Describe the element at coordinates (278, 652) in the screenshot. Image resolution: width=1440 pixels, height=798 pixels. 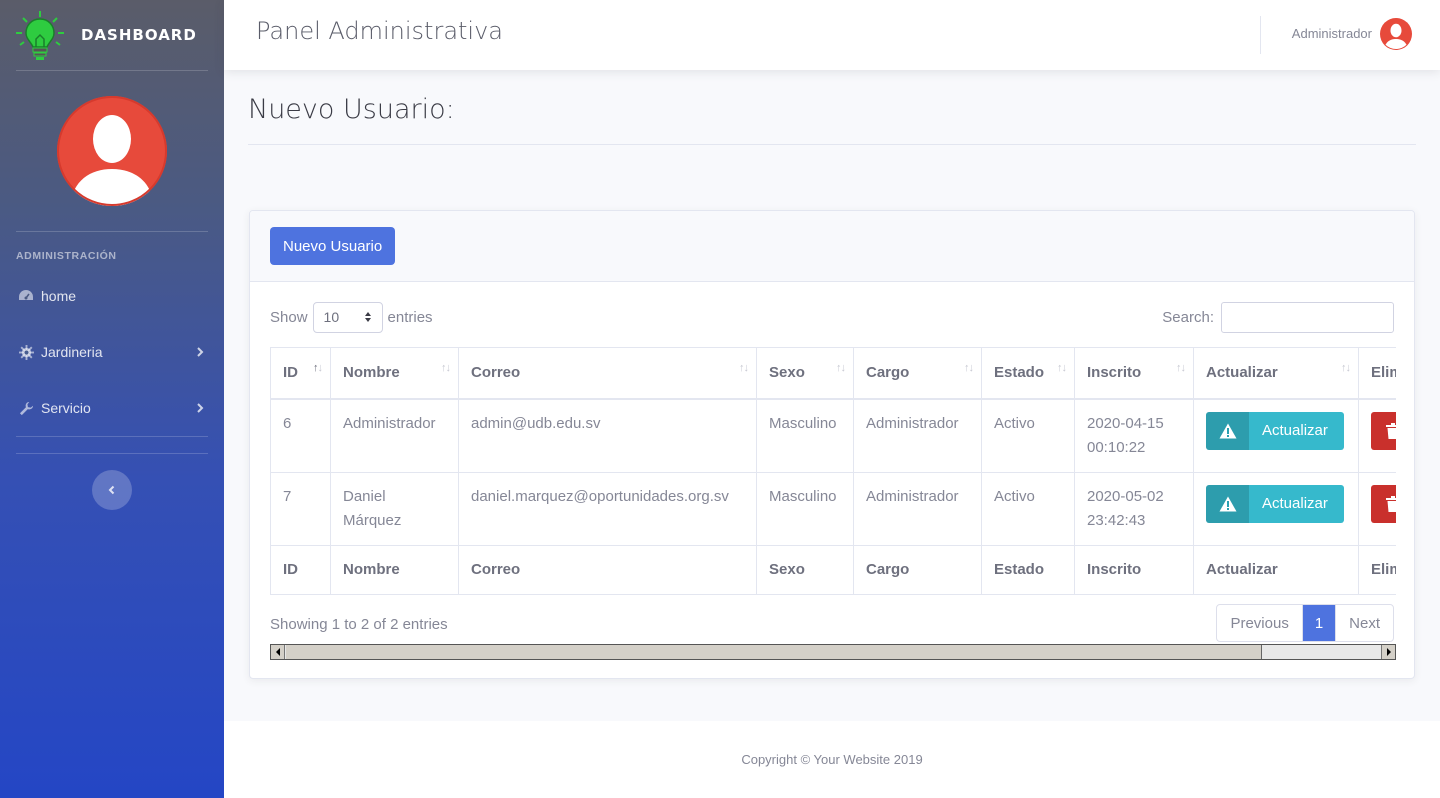
I see `scroll-left-arrow-icon` at that location.